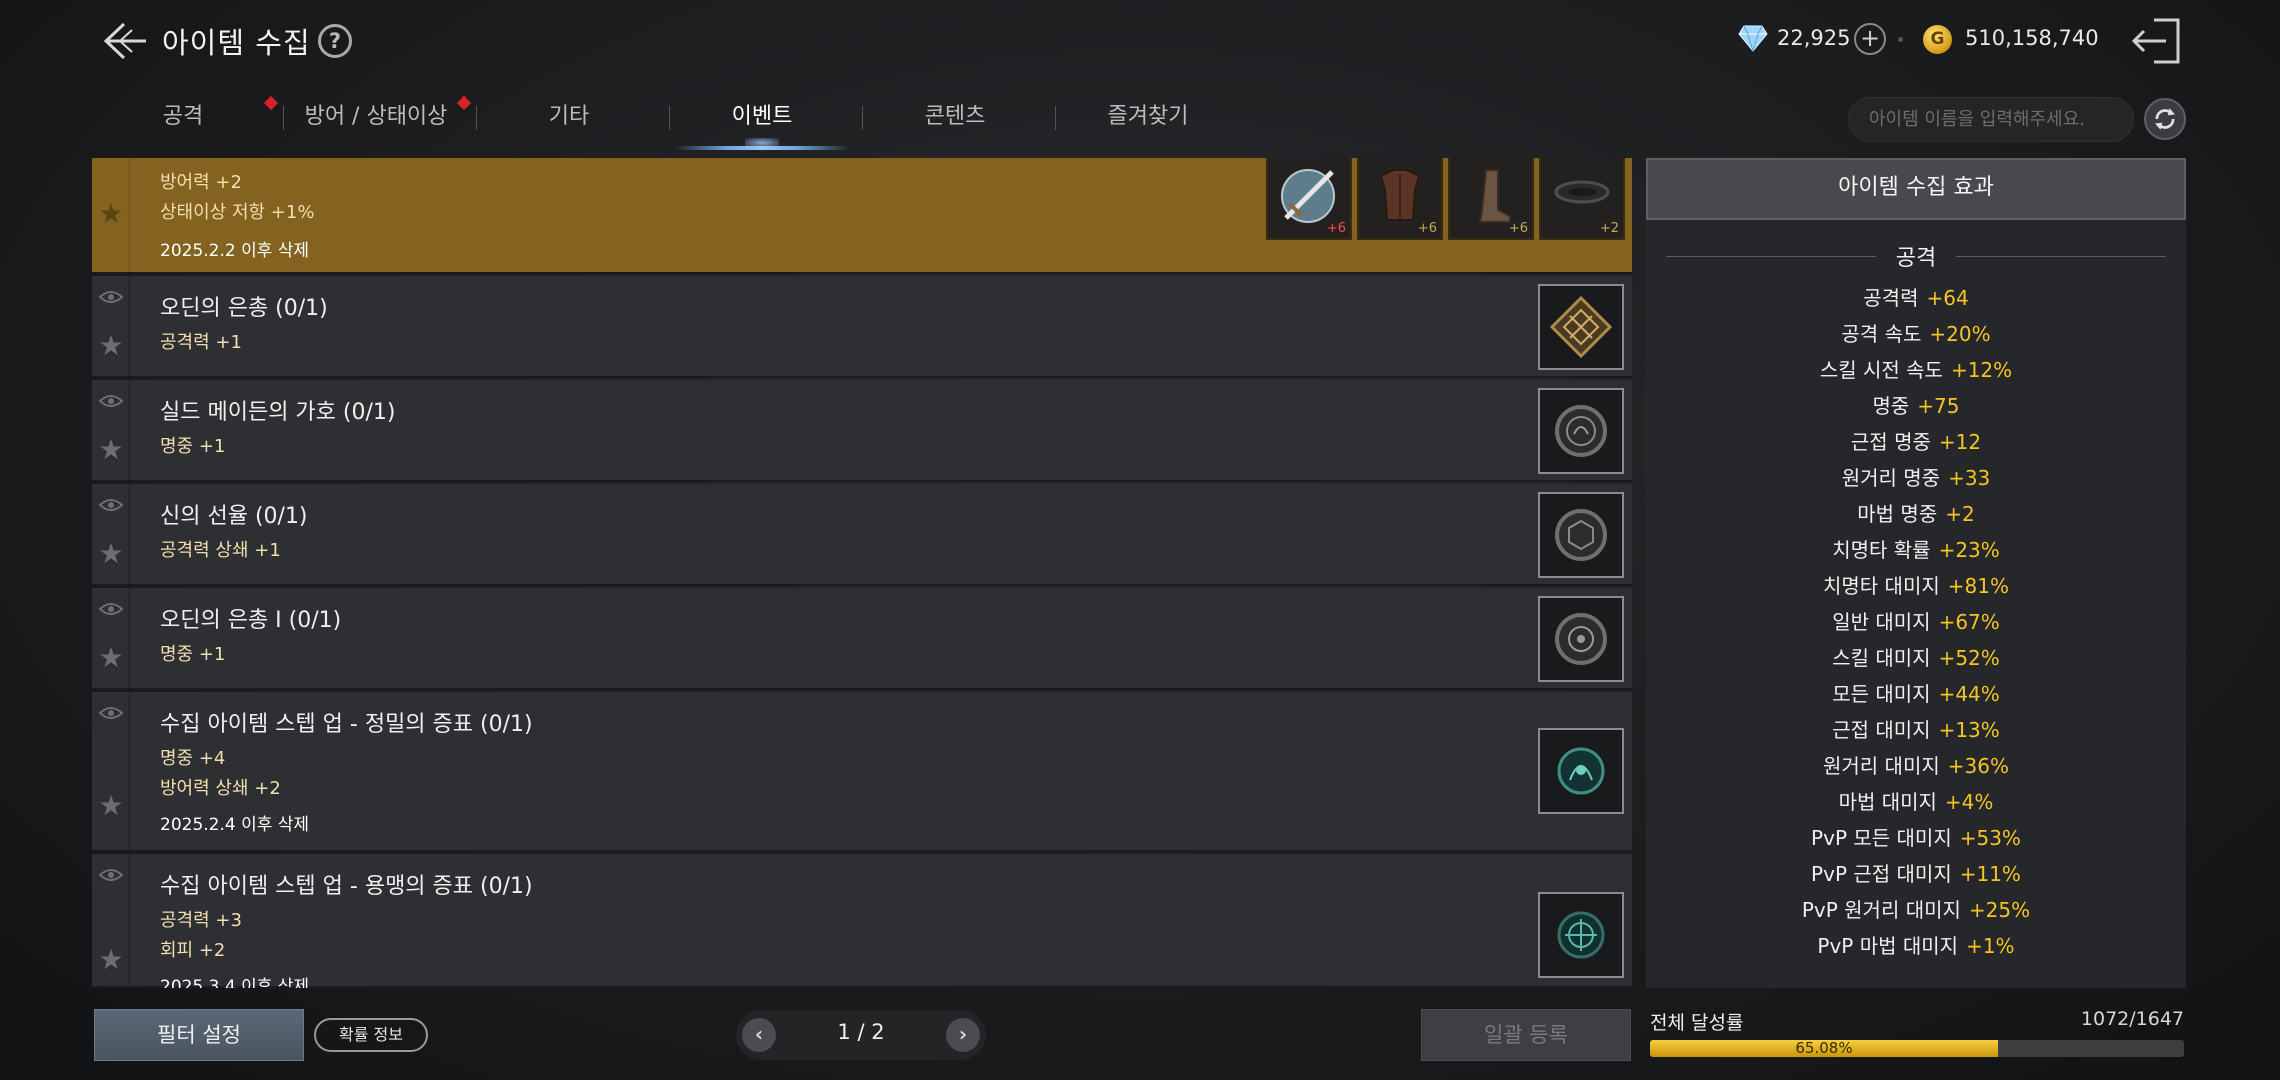  What do you see at coordinates (201, 920) in the screenshot?
I see `collection-stat: 공격력 +3` at bounding box center [201, 920].